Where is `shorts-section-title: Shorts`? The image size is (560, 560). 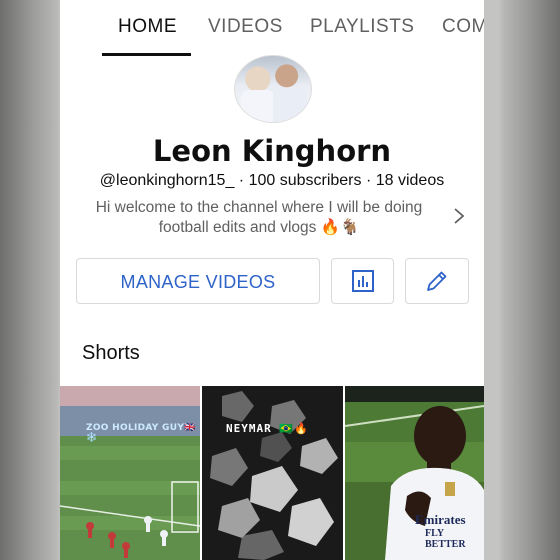
shorts-section-title: Shorts is located at coordinates (111, 353).